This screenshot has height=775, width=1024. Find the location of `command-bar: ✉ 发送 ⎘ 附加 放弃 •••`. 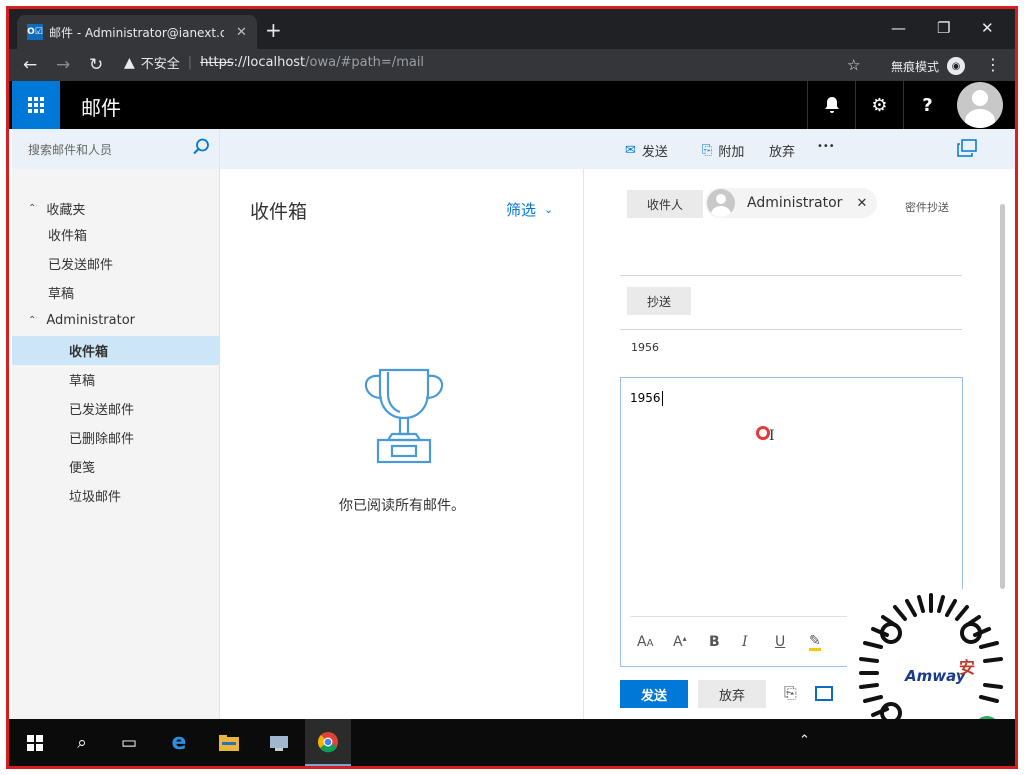

command-bar: ✉ 发送 ⎘ 附加 放弃 ••• is located at coordinates (617, 149).